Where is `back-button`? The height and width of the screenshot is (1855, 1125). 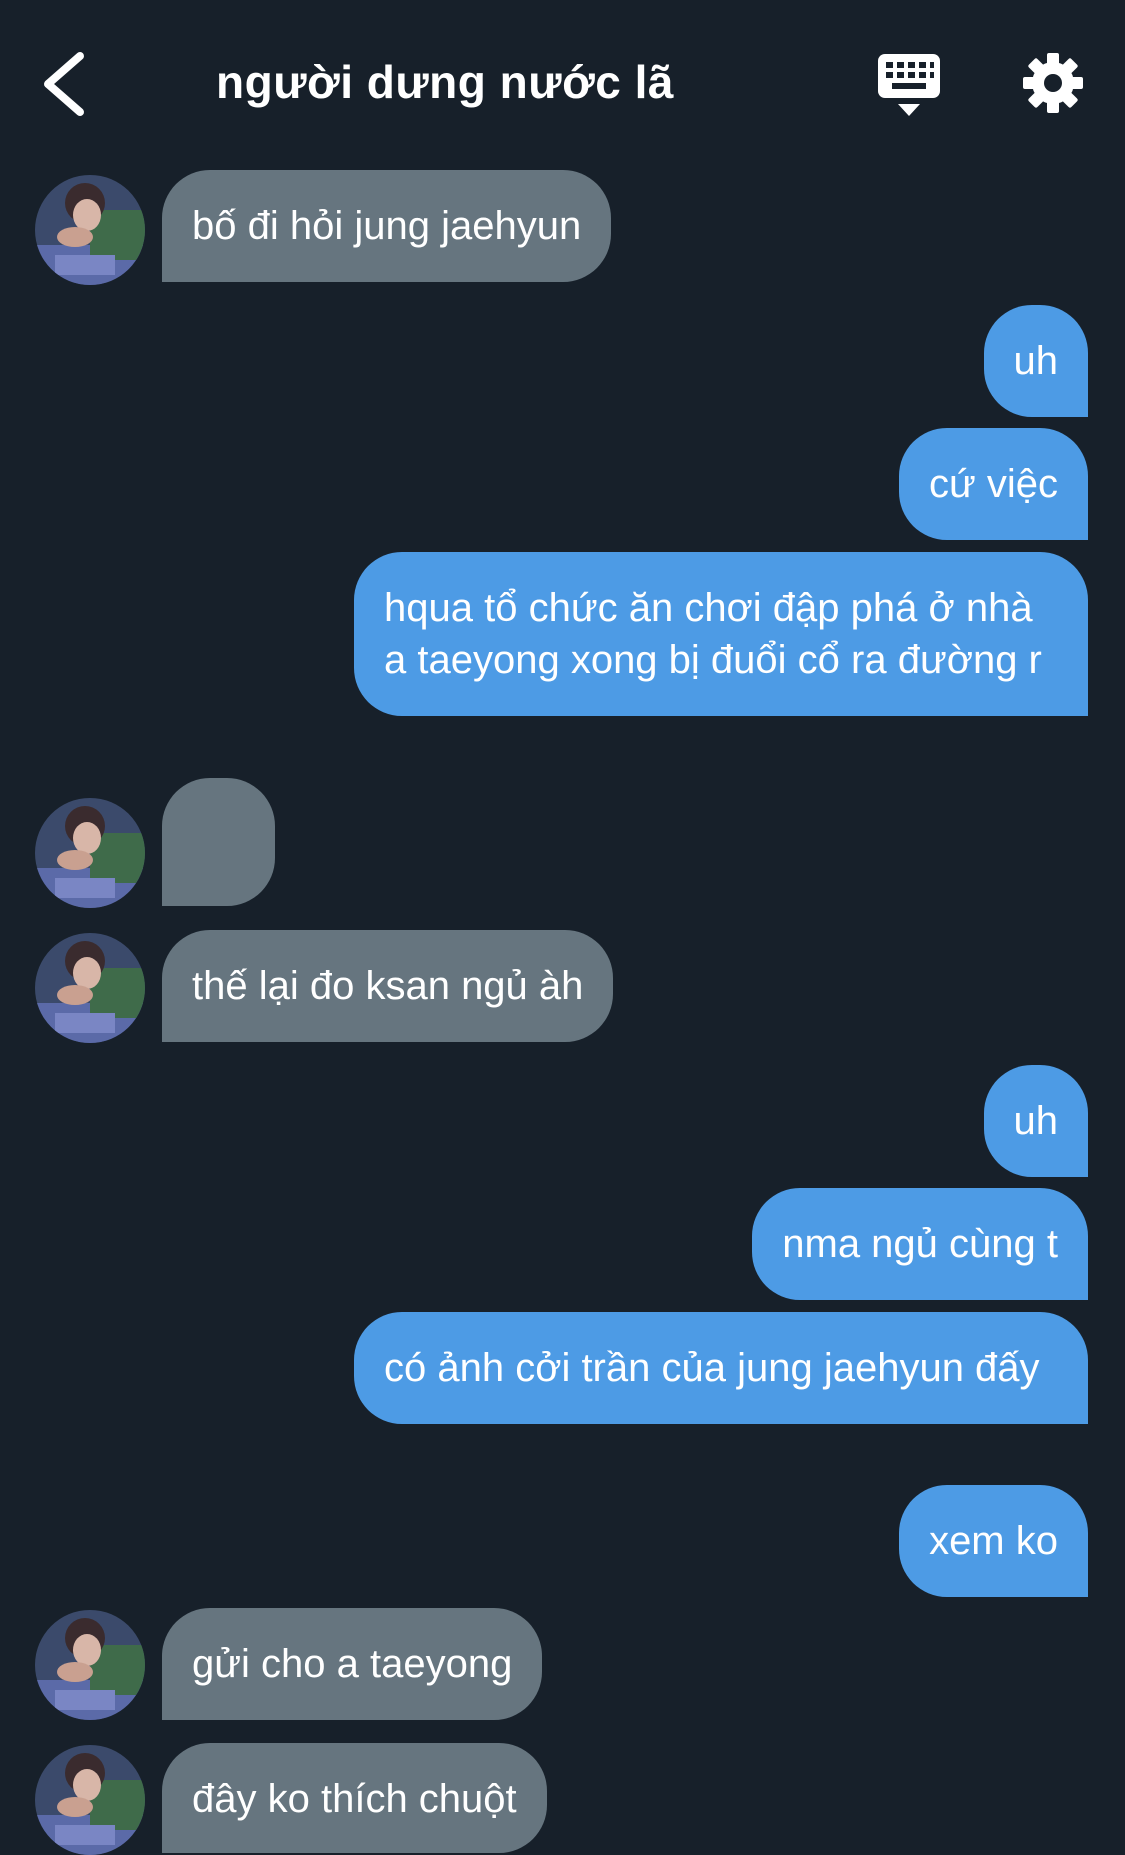 back-button is located at coordinates (66, 84).